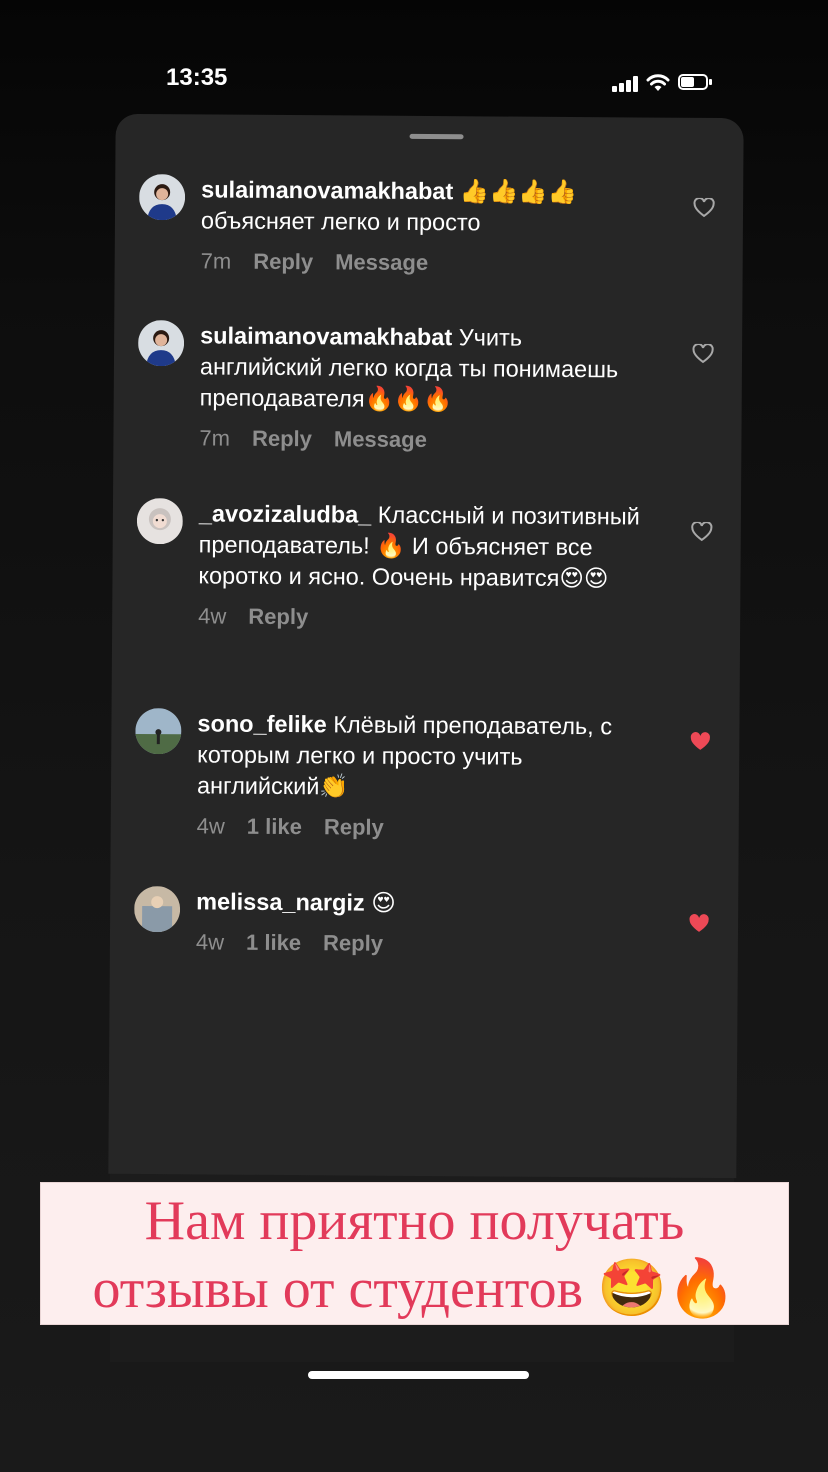  Describe the element at coordinates (197, 77) in the screenshot. I see `status-time: 13:35` at that location.